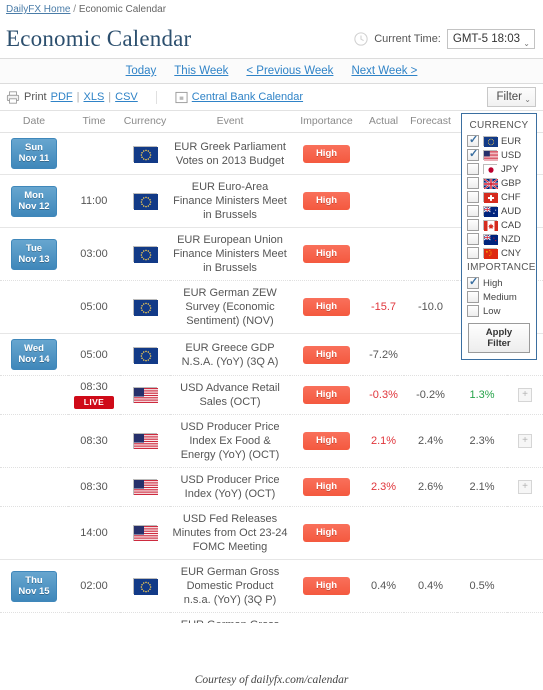 The width and height of the screenshot is (543, 690). What do you see at coordinates (473, 297) in the screenshot?
I see `checkbox-medium` at bounding box center [473, 297].